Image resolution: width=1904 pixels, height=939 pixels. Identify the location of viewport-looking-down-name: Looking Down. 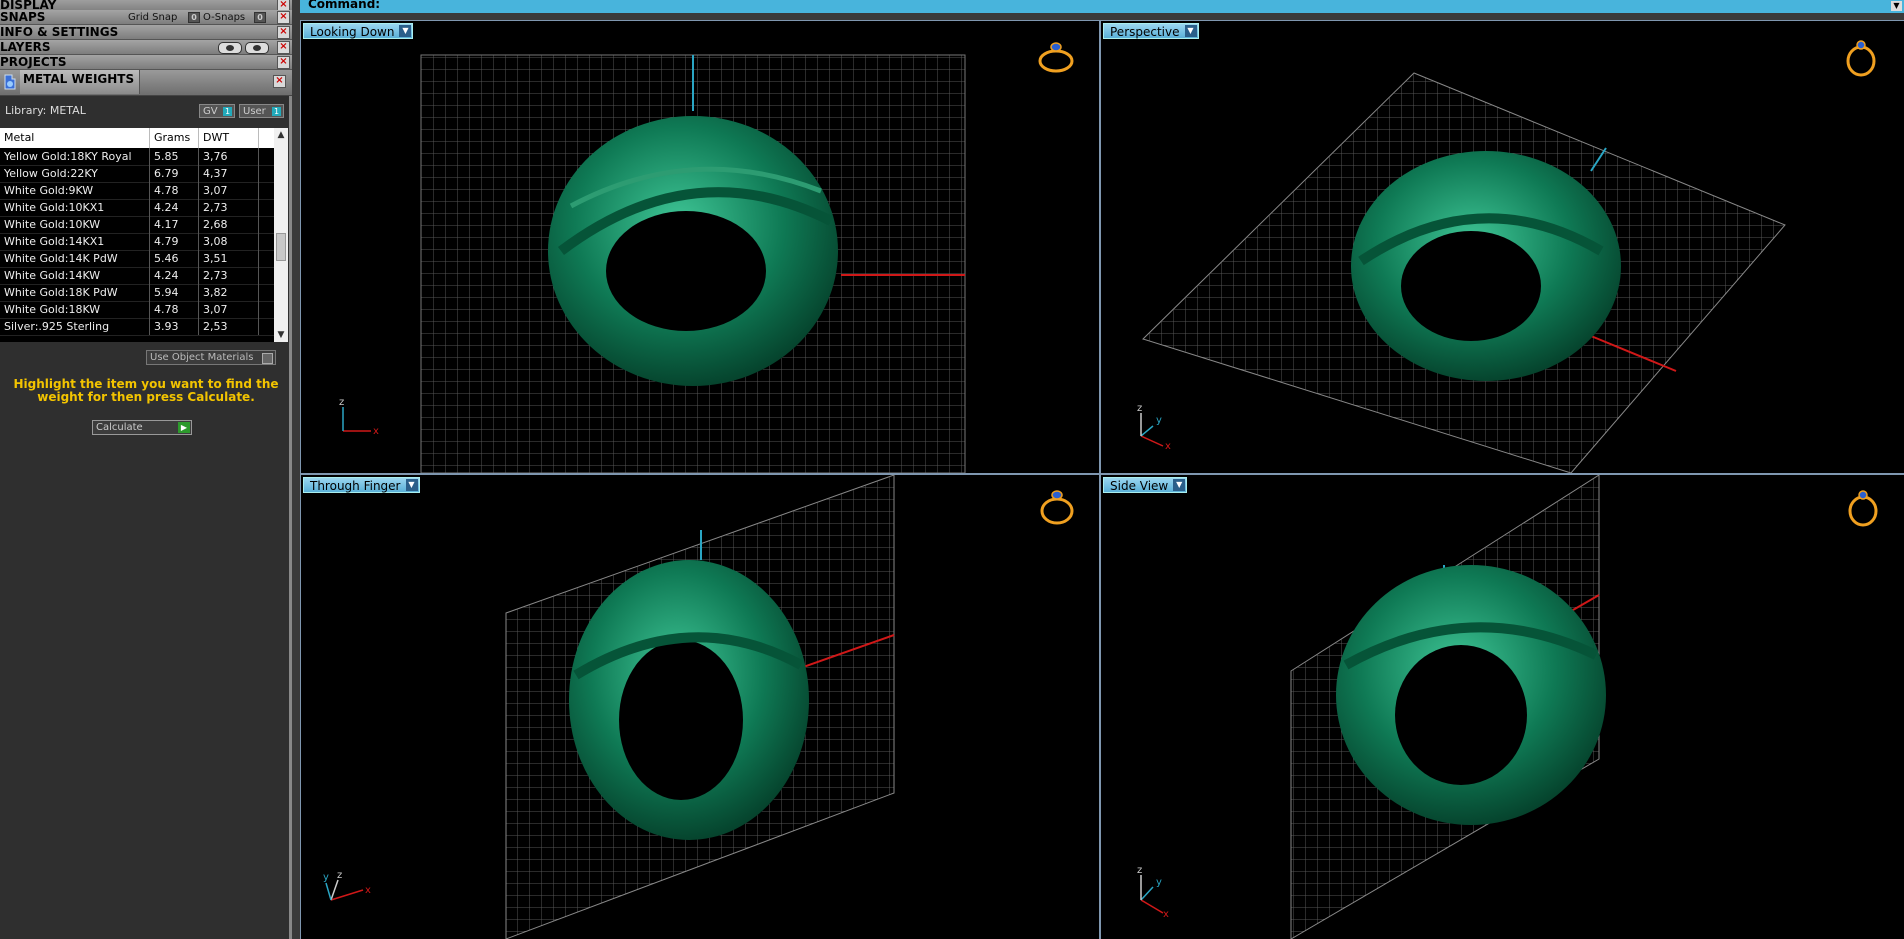
(352, 32).